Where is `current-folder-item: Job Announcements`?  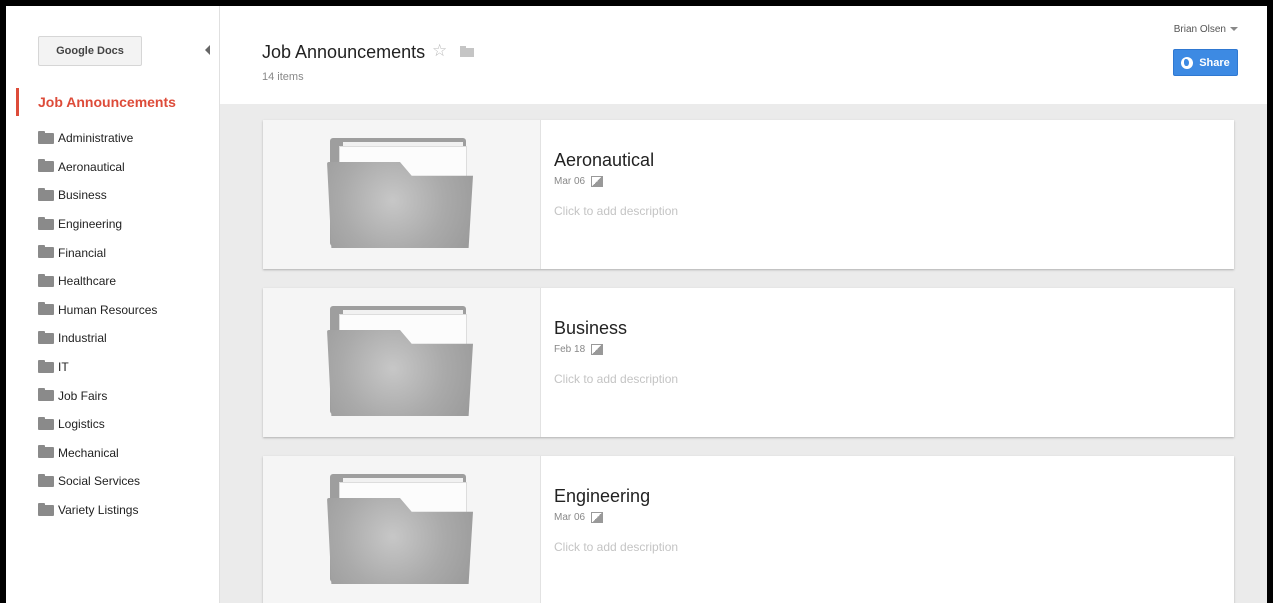 current-folder-item: Job Announcements is located at coordinates (117, 102).